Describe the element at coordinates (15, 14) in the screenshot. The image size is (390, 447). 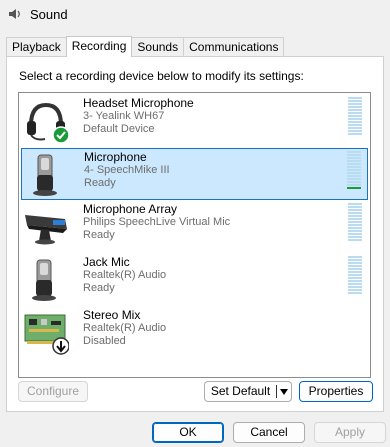
I see `speaker-icon` at that location.